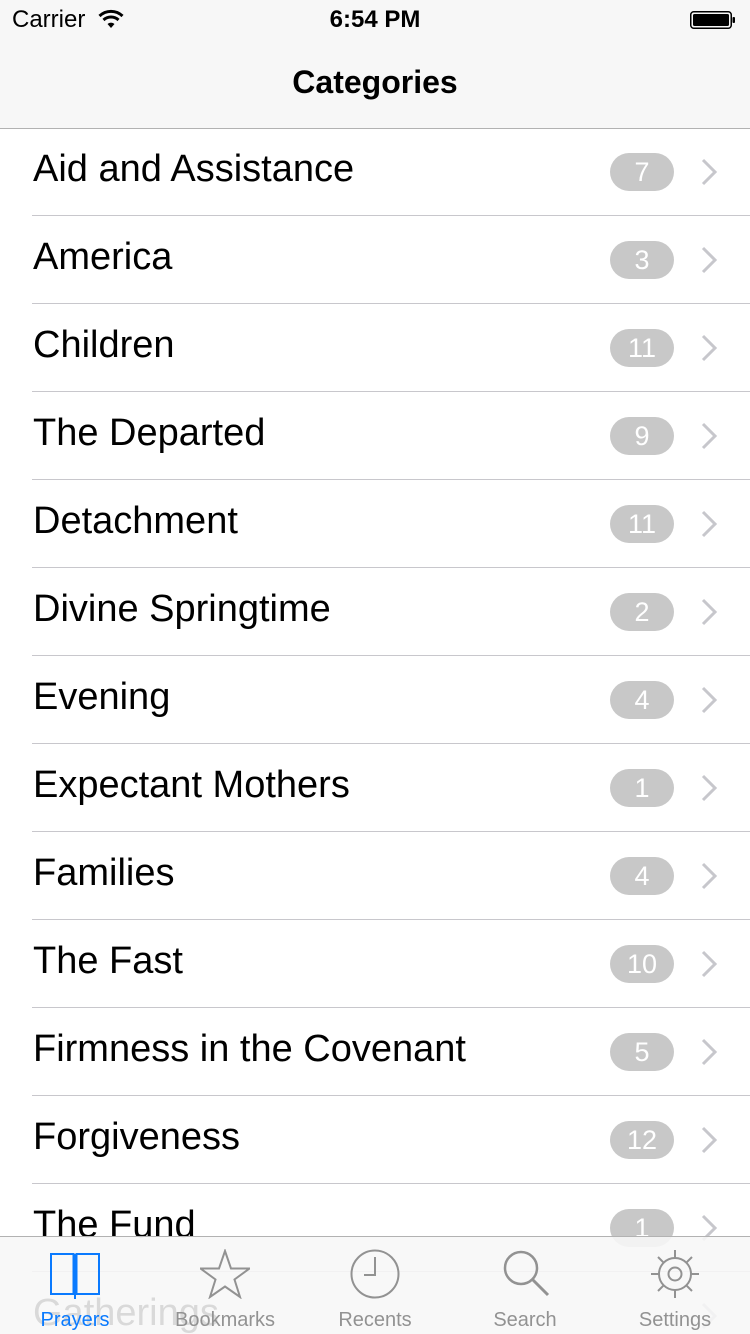 The width and height of the screenshot is (750, 1334). What do you see at coordinates (375, 876) in the screenshot?
I see `list-item: Families 4` at bounding box center [375, 876].